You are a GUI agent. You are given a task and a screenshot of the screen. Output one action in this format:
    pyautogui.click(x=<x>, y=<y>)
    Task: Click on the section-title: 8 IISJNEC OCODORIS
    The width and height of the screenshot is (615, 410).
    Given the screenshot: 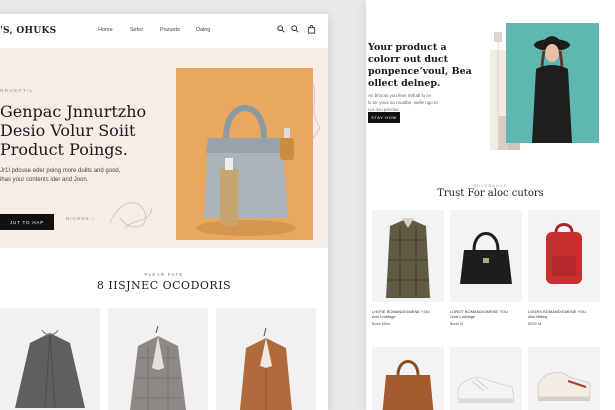 What is the action you would take?
    pyautogui.click(x=164, y=285)
    